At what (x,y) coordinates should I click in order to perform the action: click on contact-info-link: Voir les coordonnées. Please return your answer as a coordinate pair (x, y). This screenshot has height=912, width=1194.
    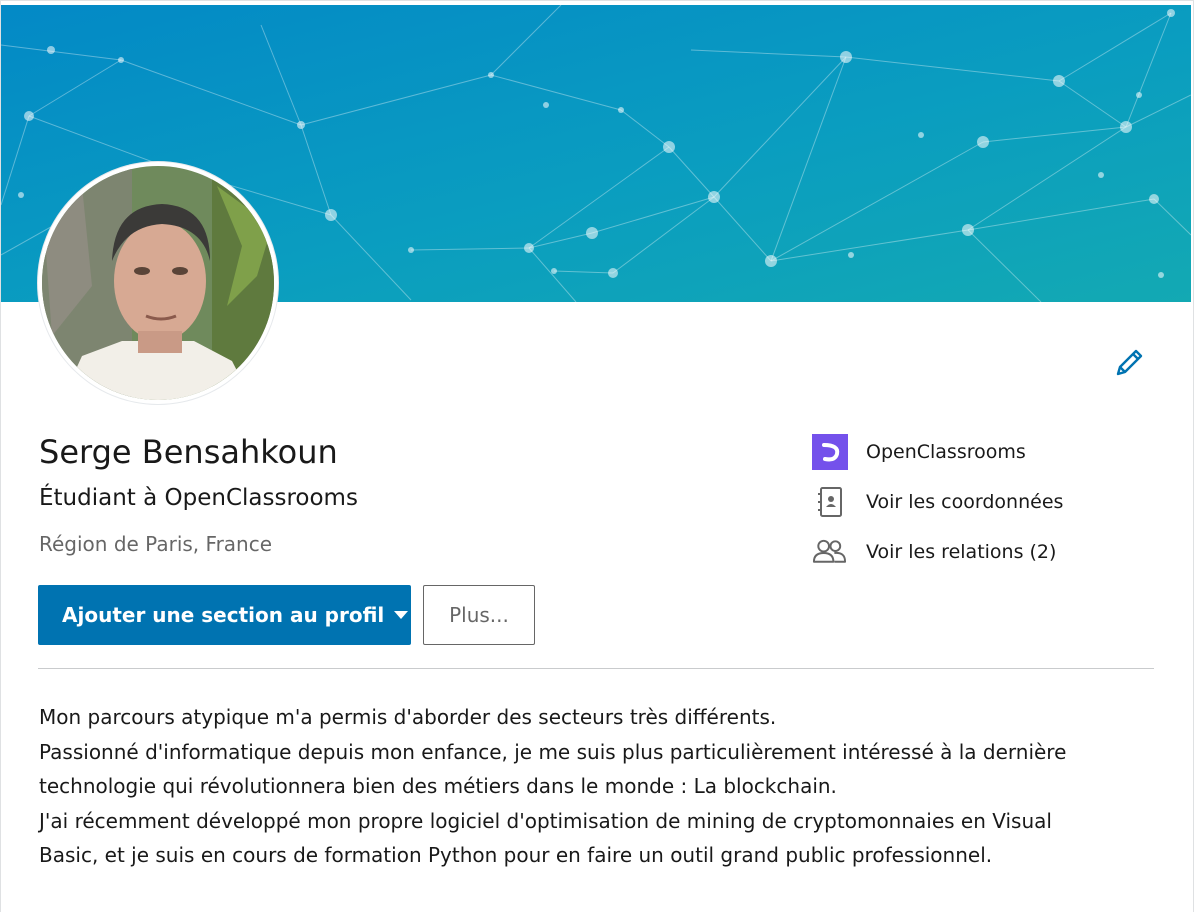
    Looking at the image, I should click on (937, 501).